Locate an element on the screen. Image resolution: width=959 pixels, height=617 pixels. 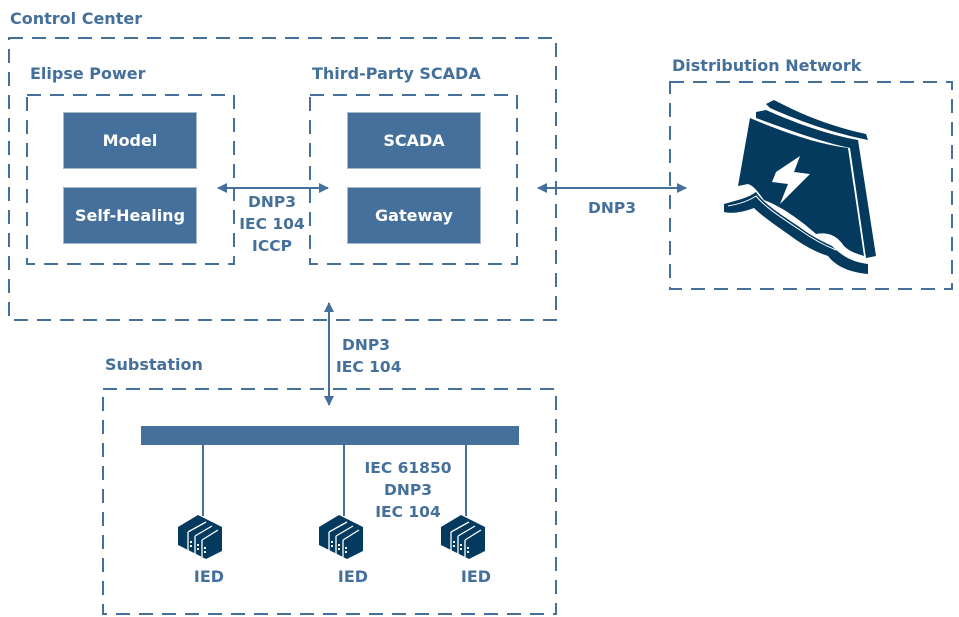
ied-label-2: IED is located at coordinates (353, 576).